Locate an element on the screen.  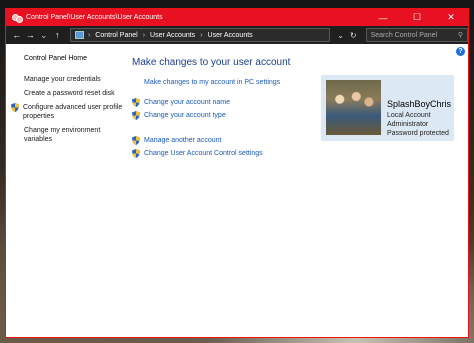
sidebar-control-panel-home: Control Panel Home is located at coordinates (74, 58).